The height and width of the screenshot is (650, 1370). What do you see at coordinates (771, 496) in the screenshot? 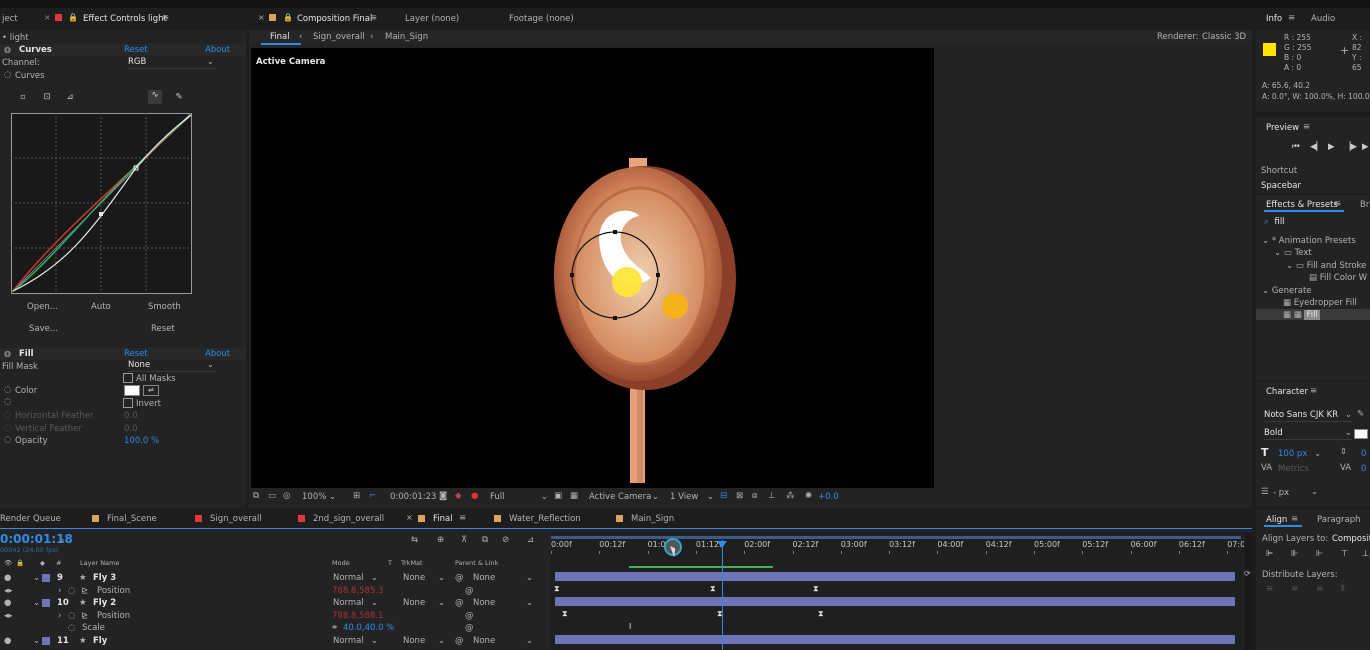
I see `timeline-icon: ⊥` at bounding box center [771, 496].